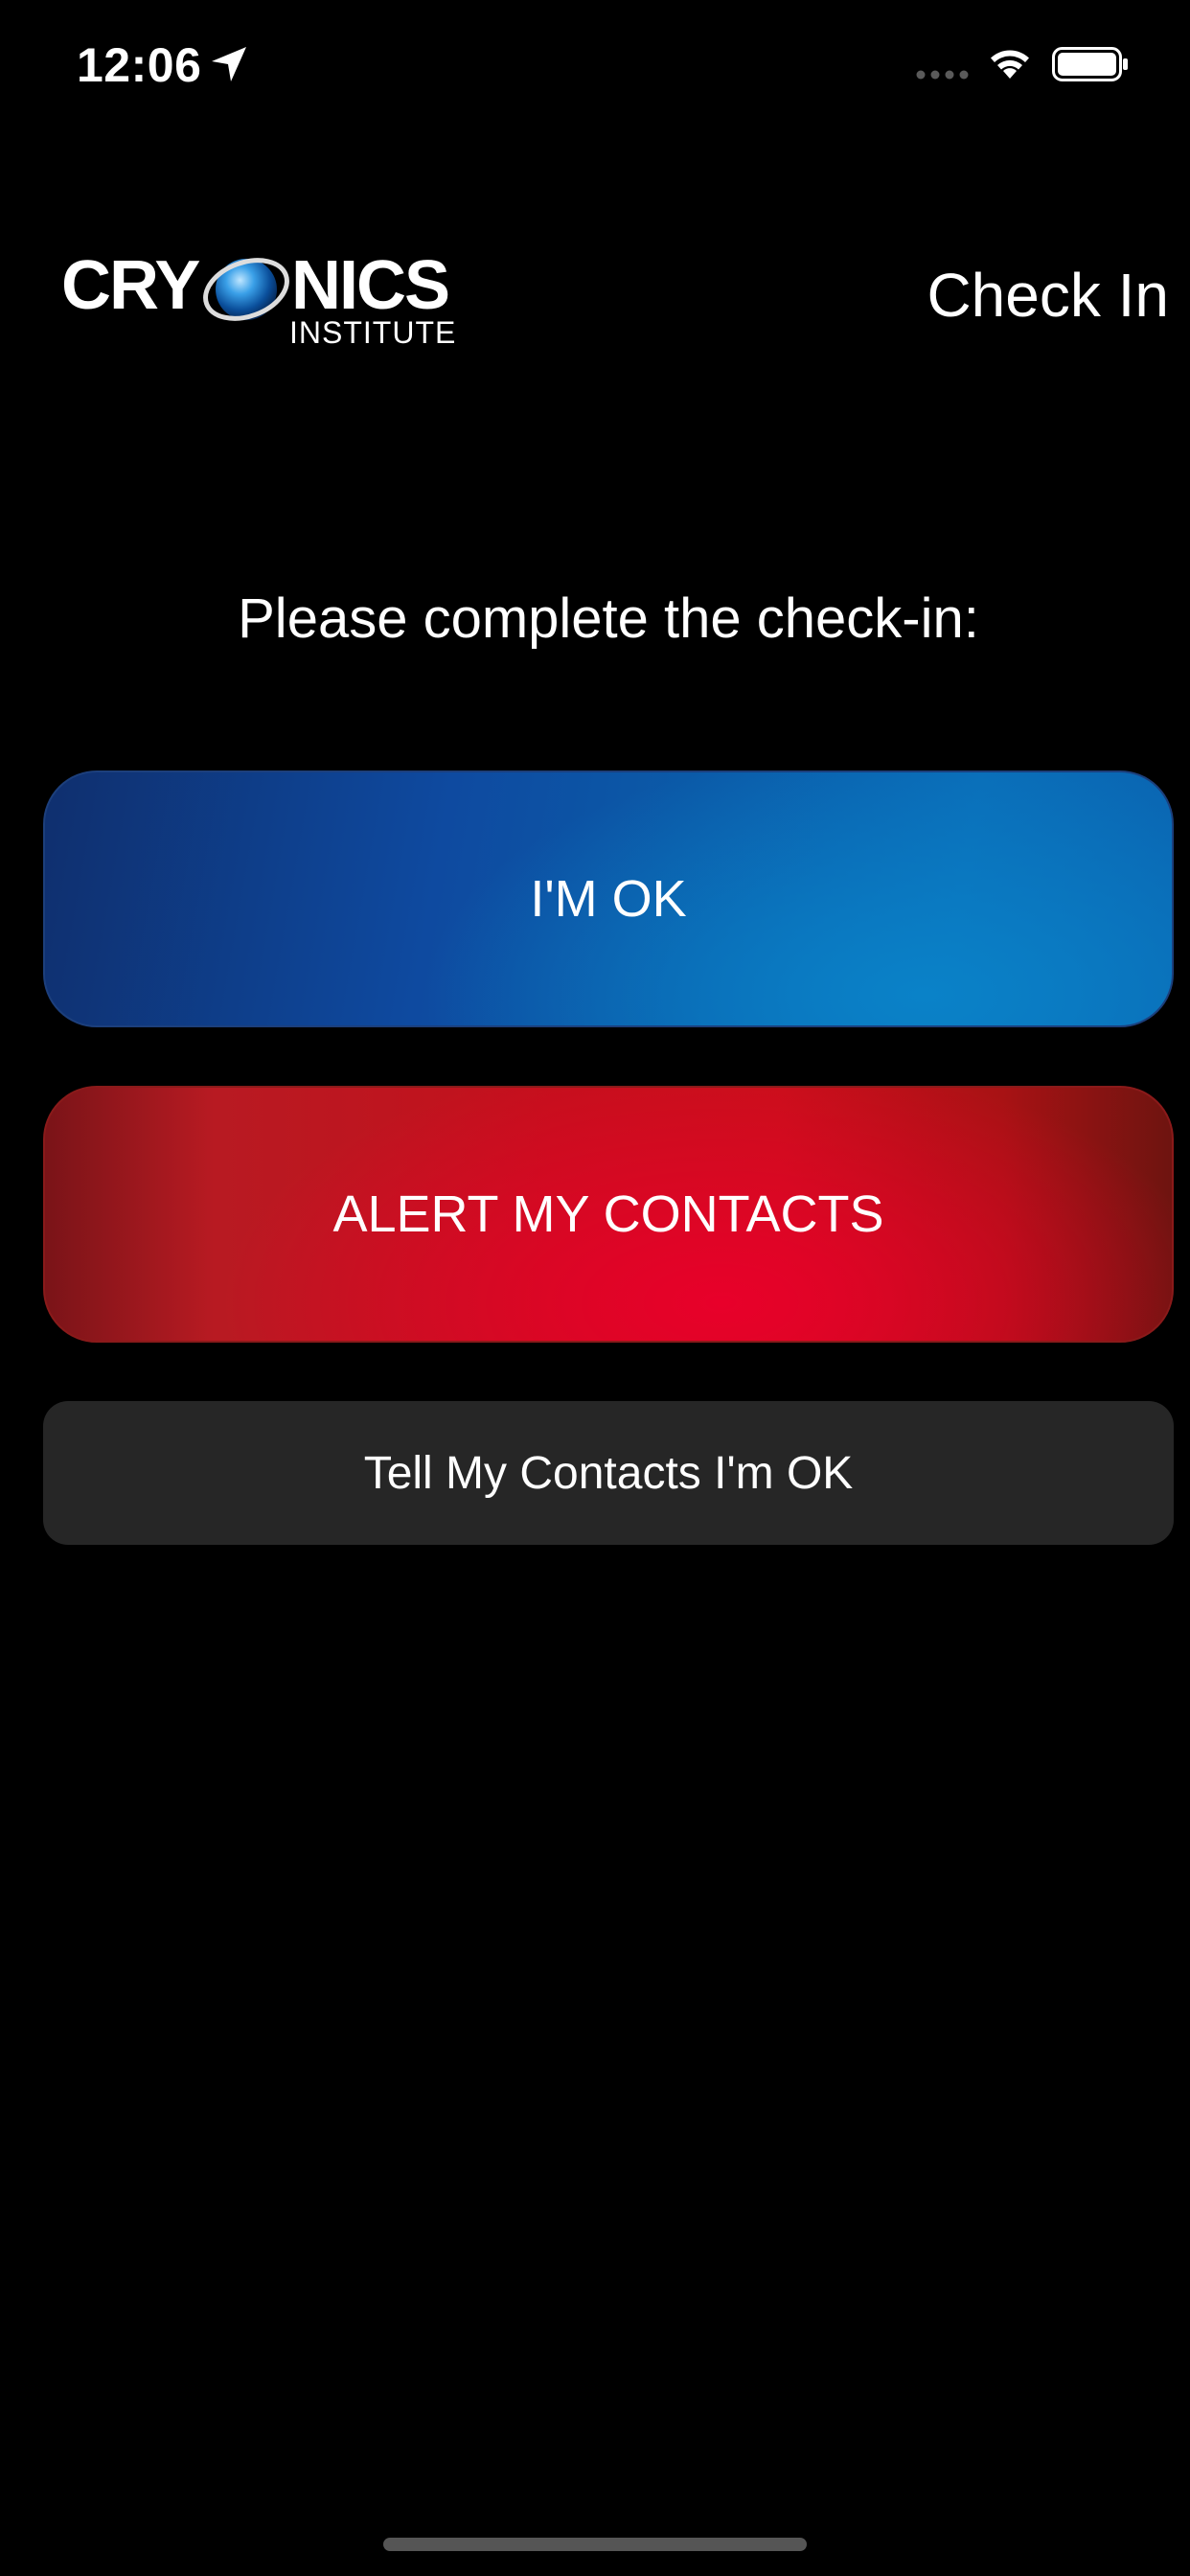 The width and height of the screenshot is (1190, 2576). What do you see at coordinates (1090, 64) in the screenshot?
I see `battery-icon` at bounding box center [1090, 64].